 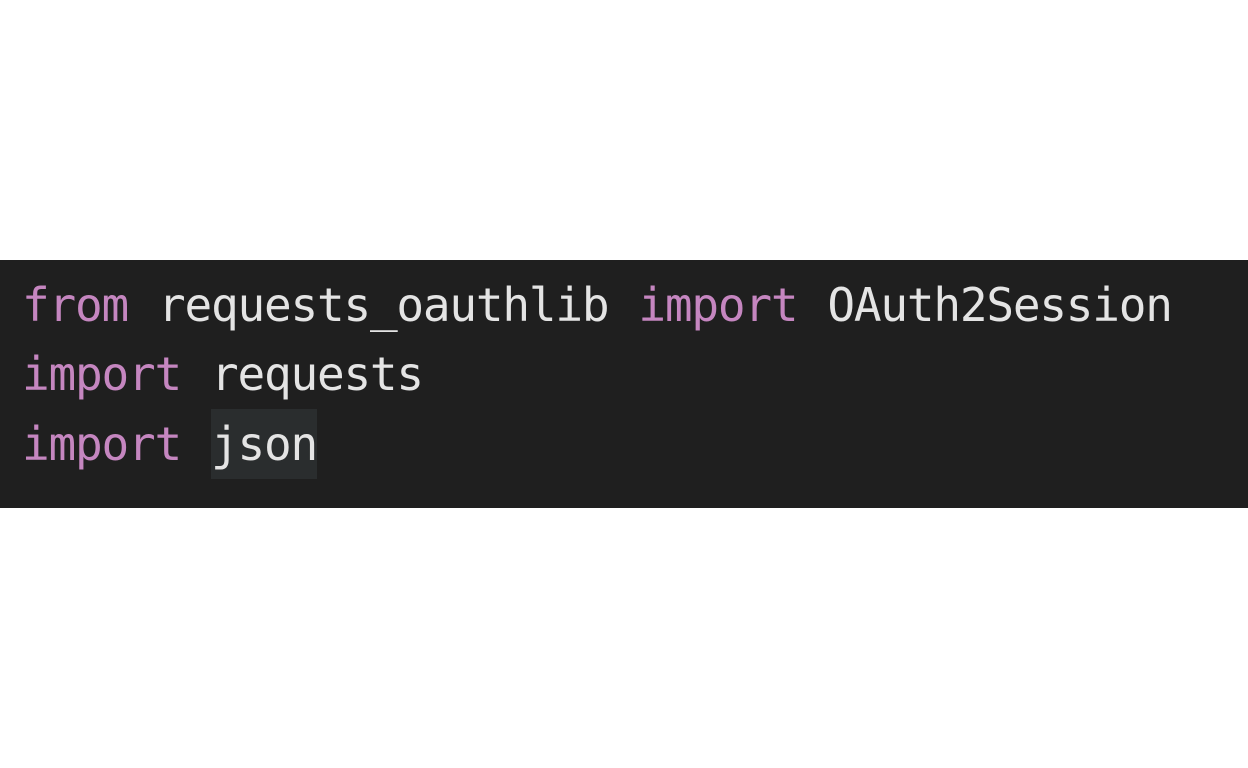 I want to click on code-line-3: import json, so click(x=170, y=444).